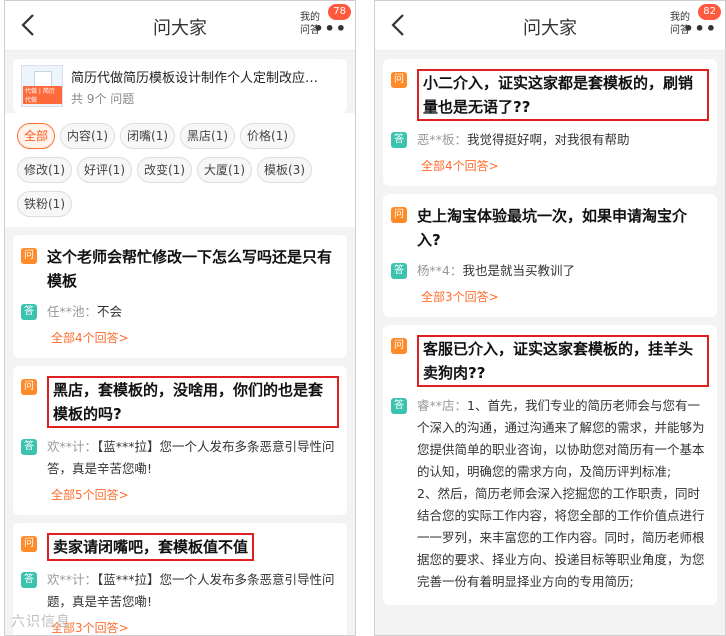 The image size is (726, 636). Describe the element at coordinates (36, 136) in the screenshot. I see `tag-all: 全部` at that location.